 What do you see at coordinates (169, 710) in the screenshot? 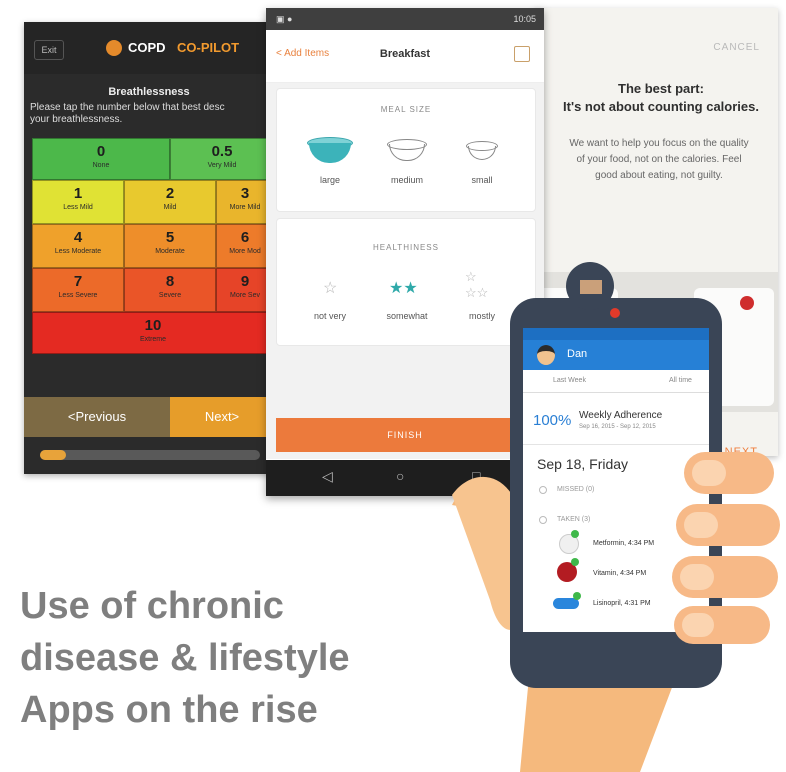
I see `headline-line3: Apps on the rise` at bounding box center [169, 710].